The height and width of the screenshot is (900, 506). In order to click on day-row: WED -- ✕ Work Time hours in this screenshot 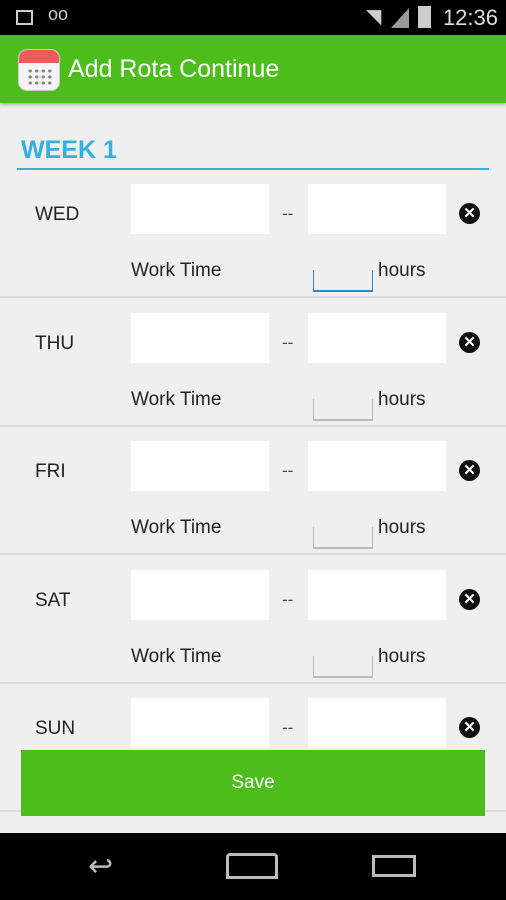, I will do `click(253, 234)`.